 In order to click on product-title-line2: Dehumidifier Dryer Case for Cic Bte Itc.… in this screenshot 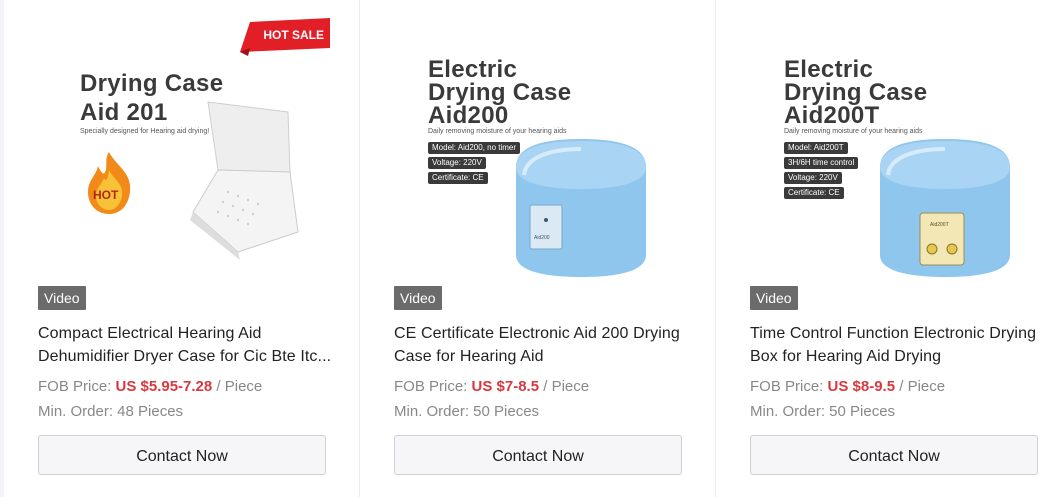, I will do `click(188, 356)`.